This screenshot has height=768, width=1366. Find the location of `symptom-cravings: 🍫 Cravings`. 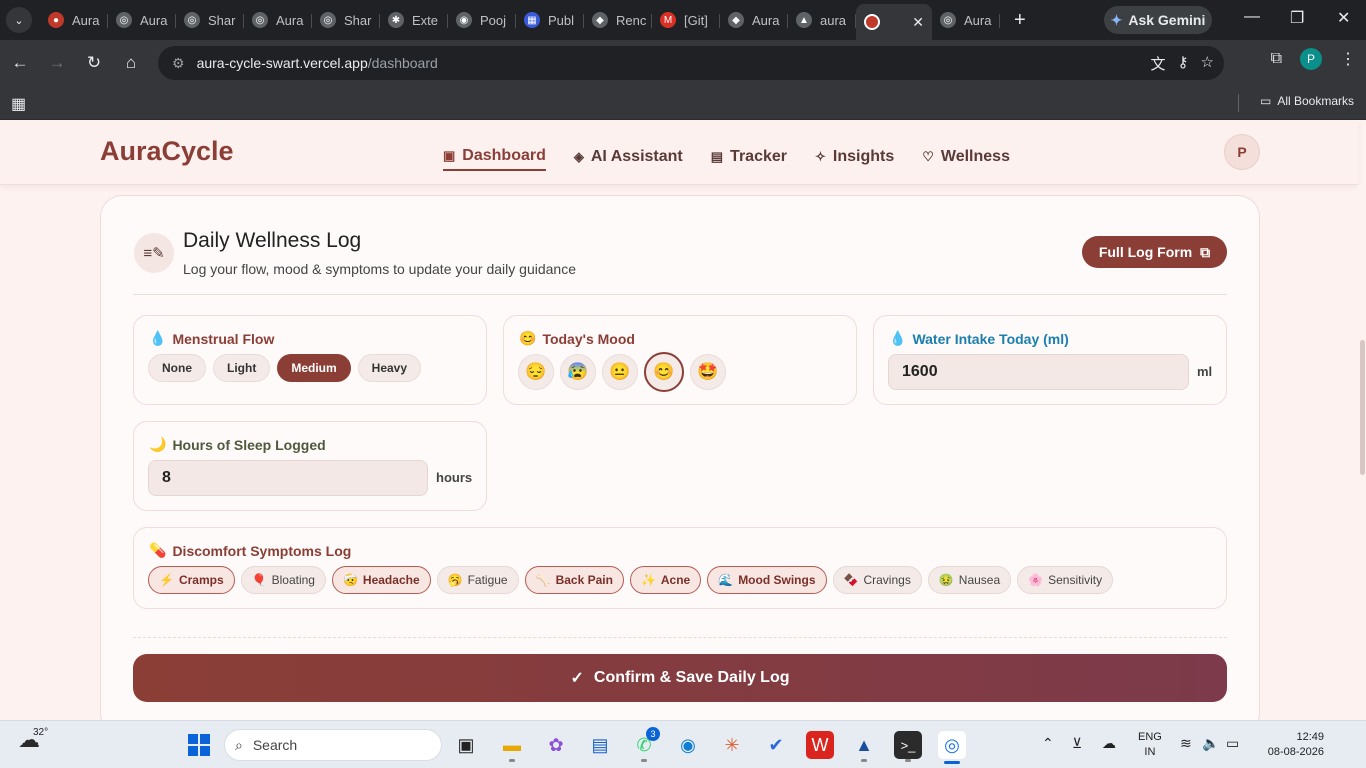

symptom-cravings: 🍫 Cravings is located at coordinates (877, 580).